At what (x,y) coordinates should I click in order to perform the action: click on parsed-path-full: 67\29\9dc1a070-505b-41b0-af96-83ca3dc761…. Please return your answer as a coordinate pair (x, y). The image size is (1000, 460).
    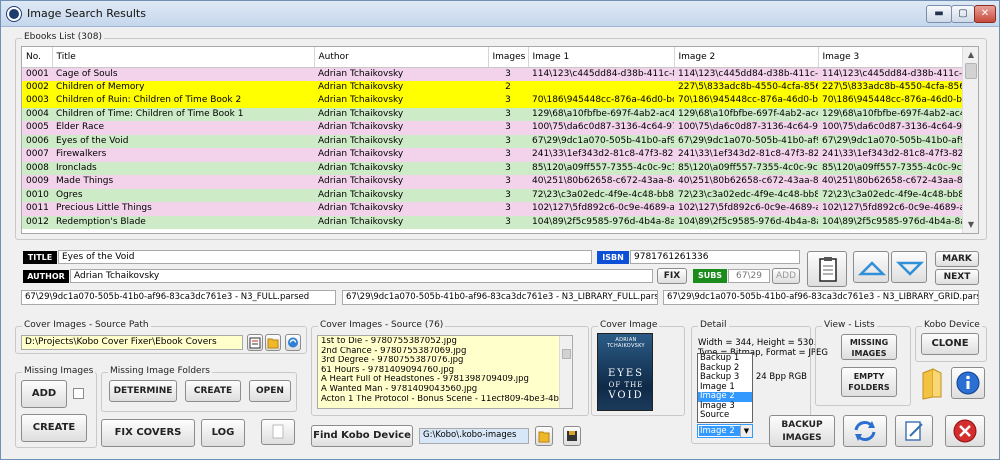
    Looking at the image, I should click on (178, 297).